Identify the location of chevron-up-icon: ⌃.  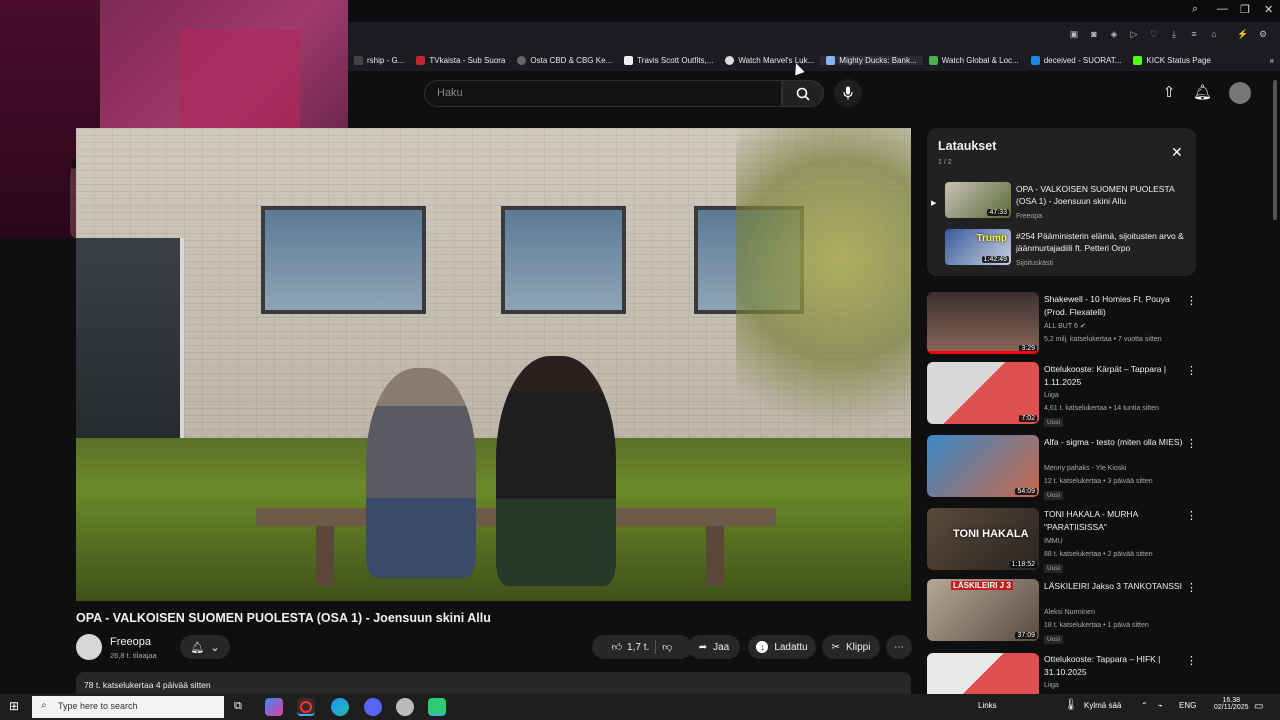
(1144, 705).